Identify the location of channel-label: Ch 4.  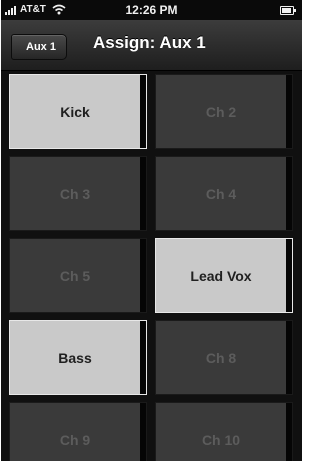
(221, 193).